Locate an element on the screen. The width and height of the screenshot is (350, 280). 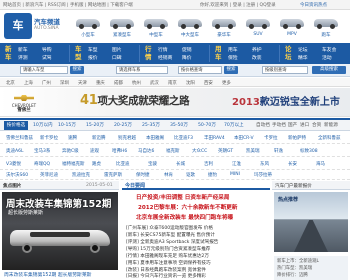
model-link: 速腾 is located at coordinates (72, 138).